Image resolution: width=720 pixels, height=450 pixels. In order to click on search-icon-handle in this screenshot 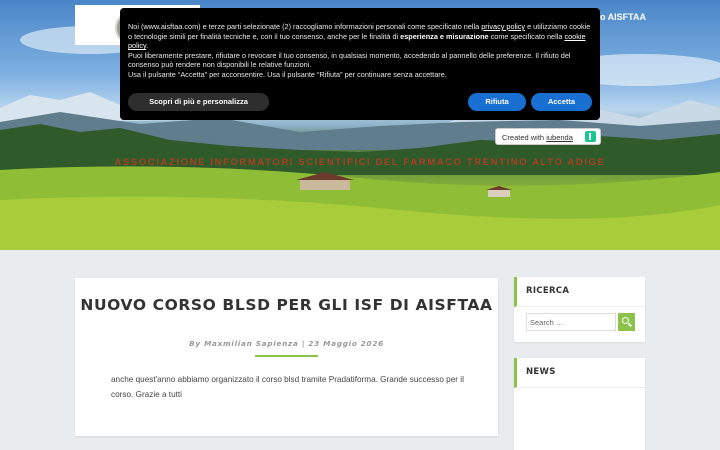, I will do `click(630, 324)`.